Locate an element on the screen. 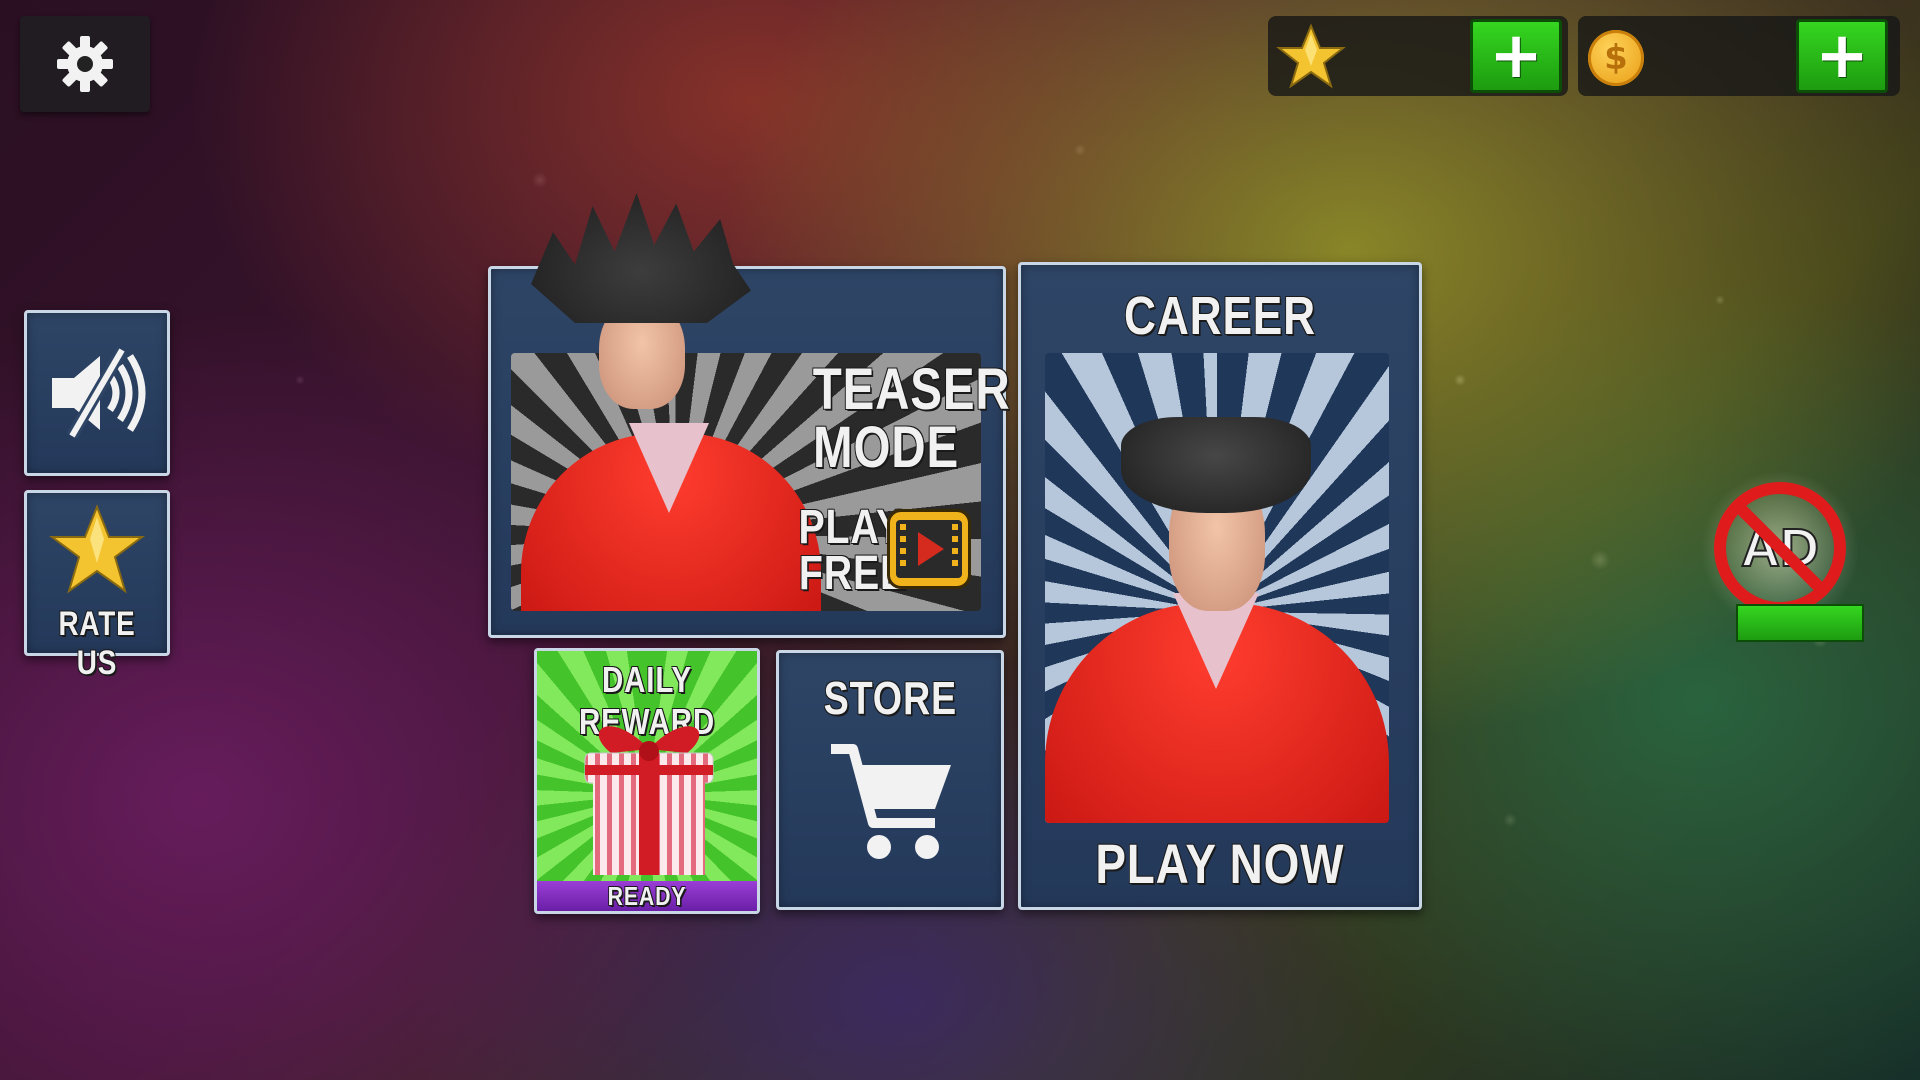  add-coins-button: + is located at coordinates (1842, 56).